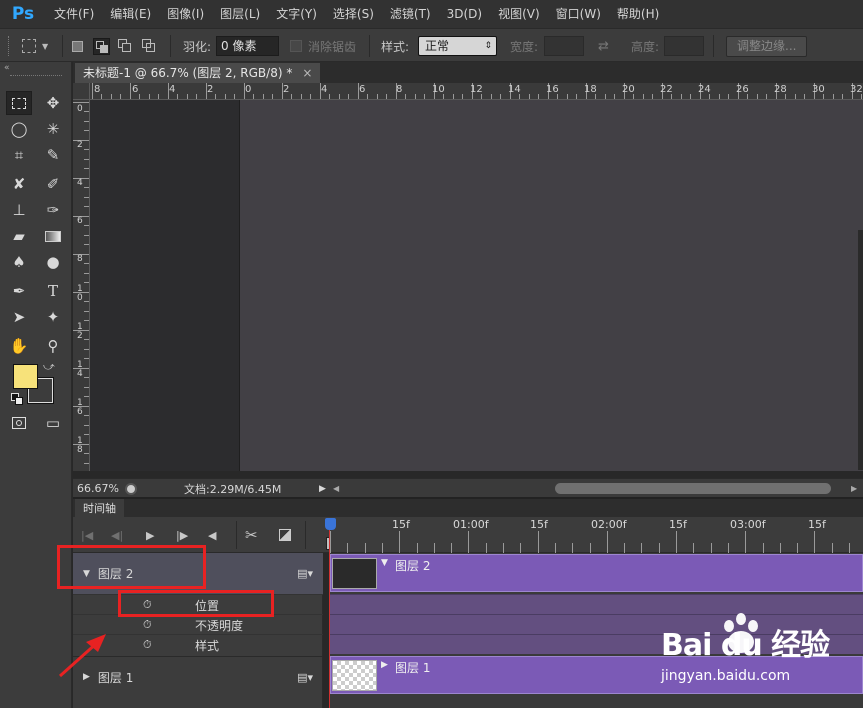  What do you see at coordinates (693, 488) in the screenshot?
I see `horizontal-scrollbar-thumb` at bounding box center [693, 488].